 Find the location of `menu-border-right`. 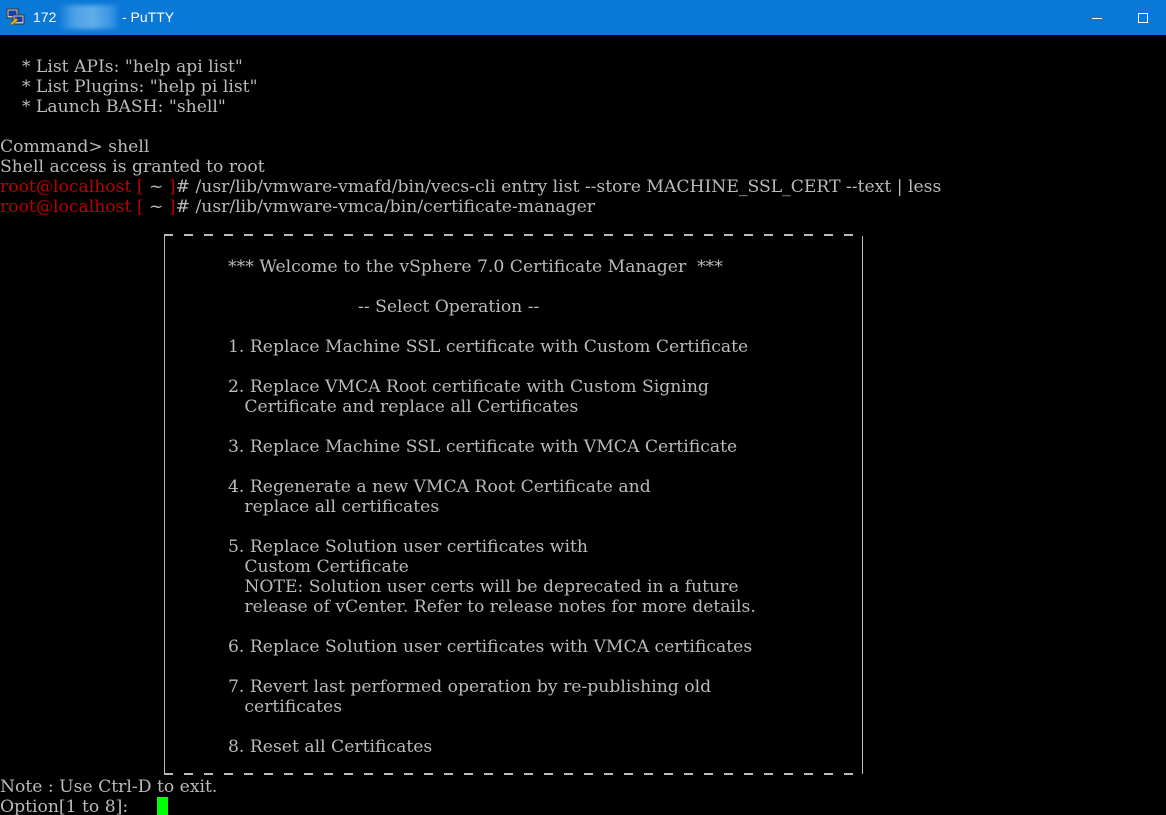

menu-border-right is located at coordinates (862, 505).